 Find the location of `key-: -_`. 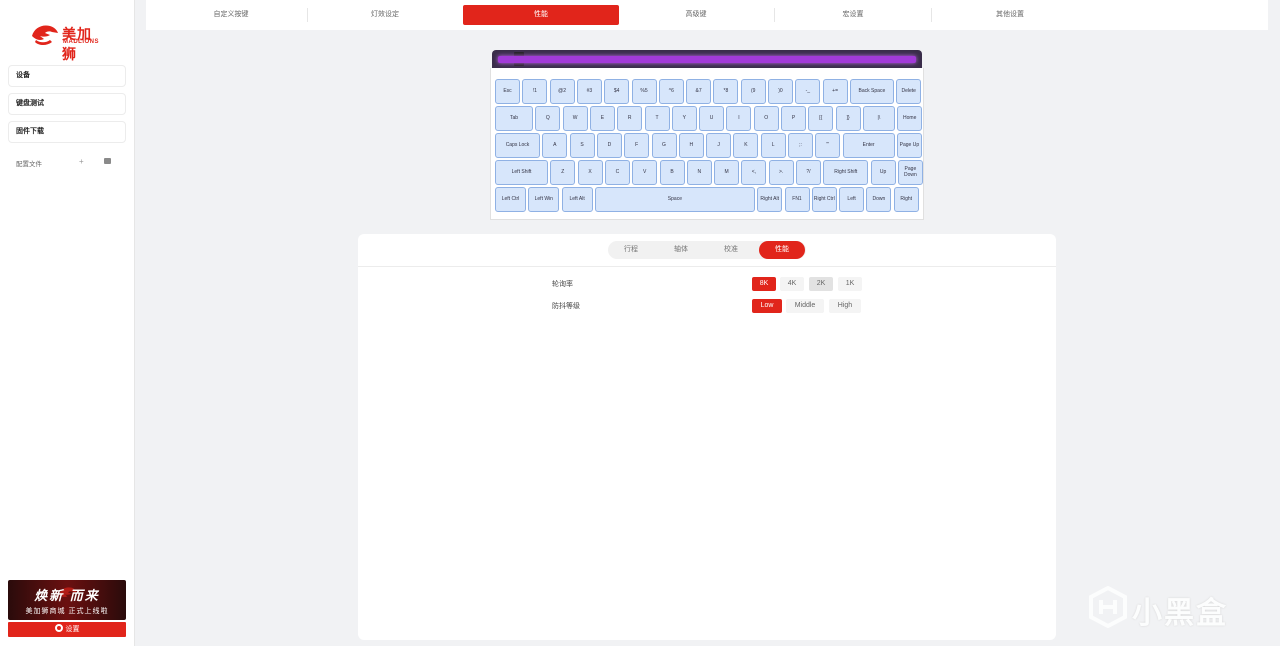

key-: -_ is located at coordinates (808, 91).